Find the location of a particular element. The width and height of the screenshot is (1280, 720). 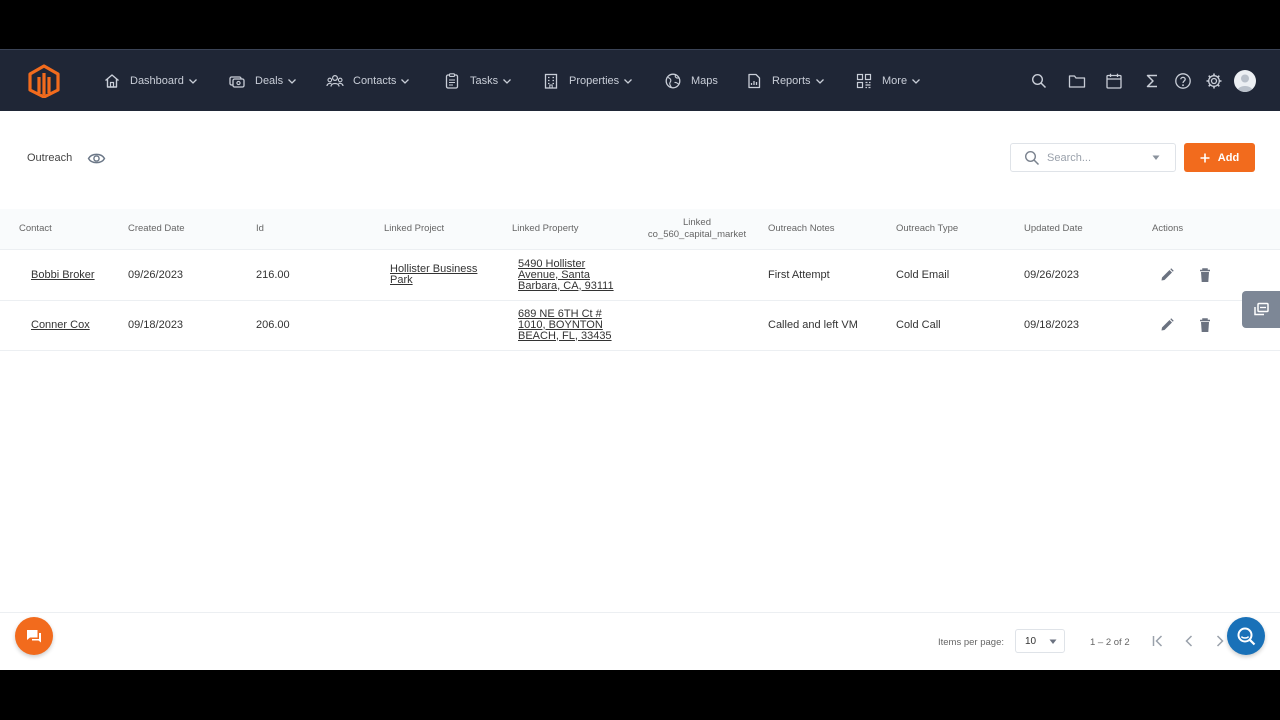

page-title: Outreach is located at coordinates (49, 158).